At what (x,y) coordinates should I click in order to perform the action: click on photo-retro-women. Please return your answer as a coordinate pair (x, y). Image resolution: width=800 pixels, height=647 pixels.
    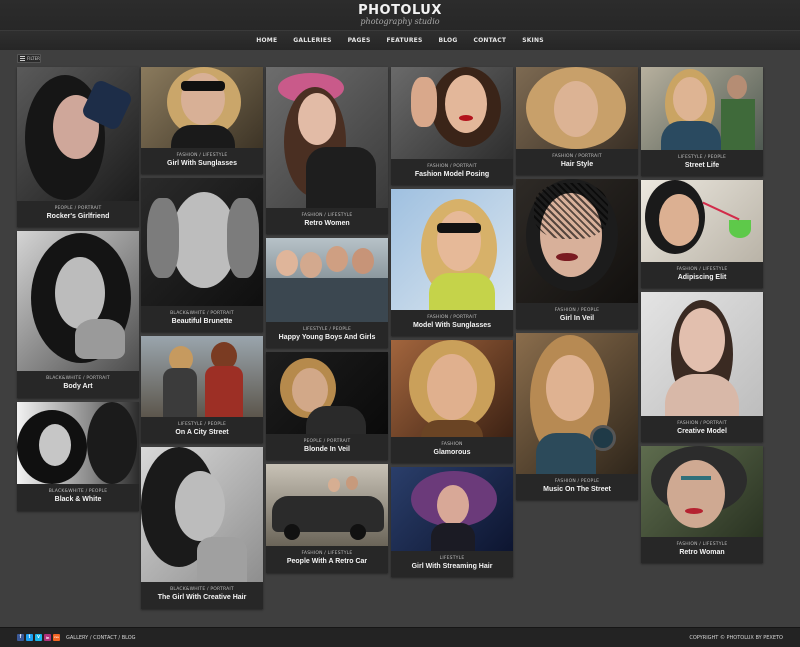
    Looking at the image, I should click on (327, 137).